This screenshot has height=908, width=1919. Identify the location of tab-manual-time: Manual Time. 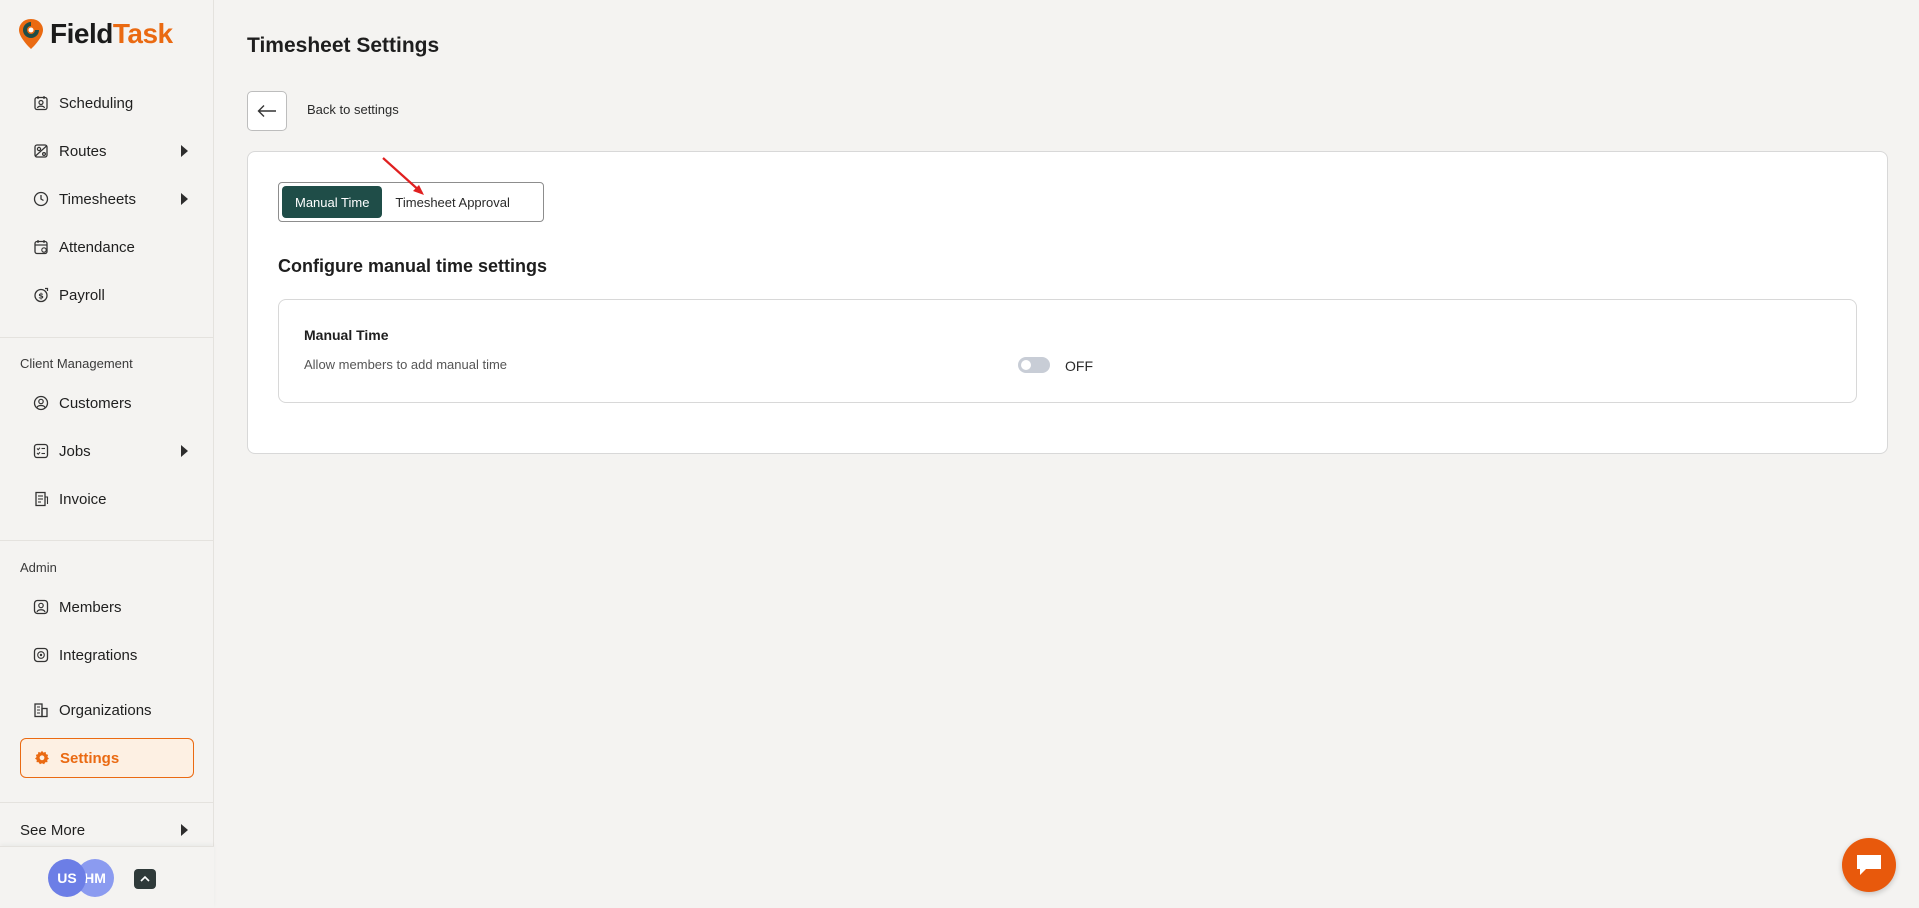
(332, 202).